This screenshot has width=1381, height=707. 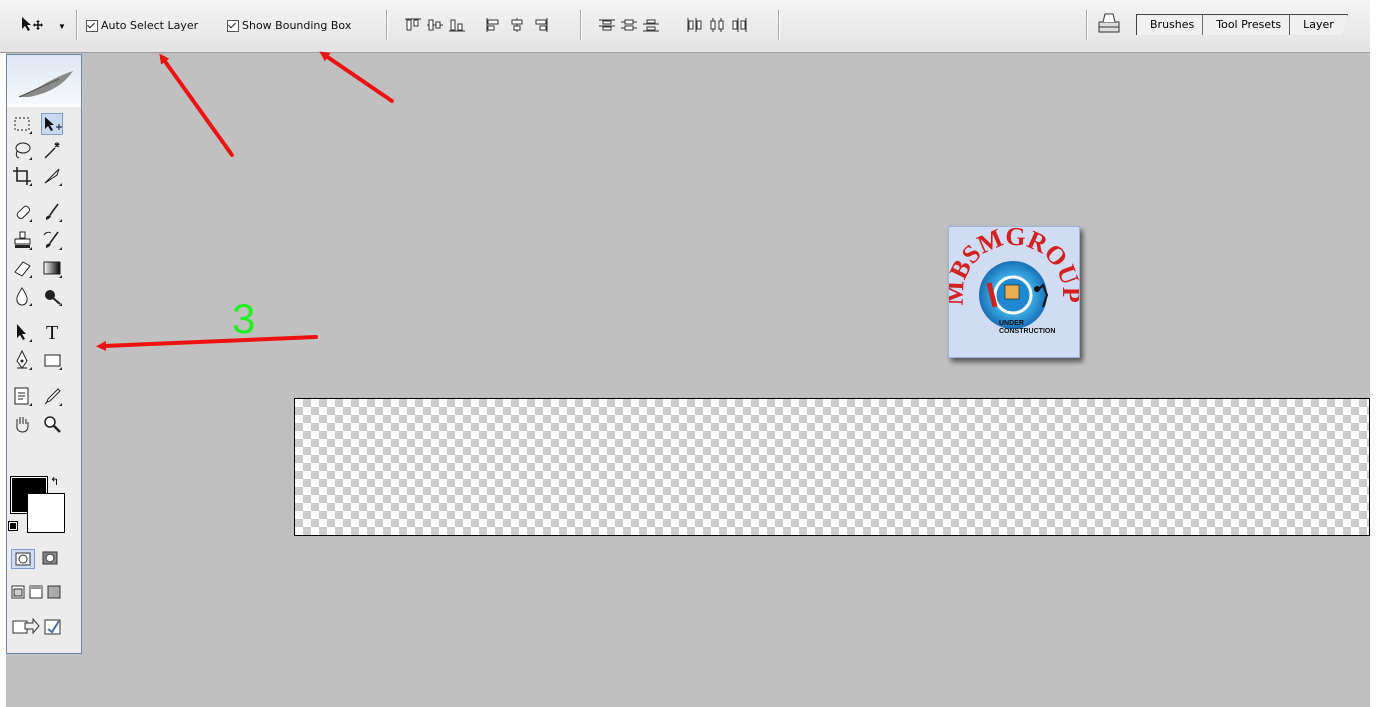 I want to click on imageready-button, so click(x=53, y=627).